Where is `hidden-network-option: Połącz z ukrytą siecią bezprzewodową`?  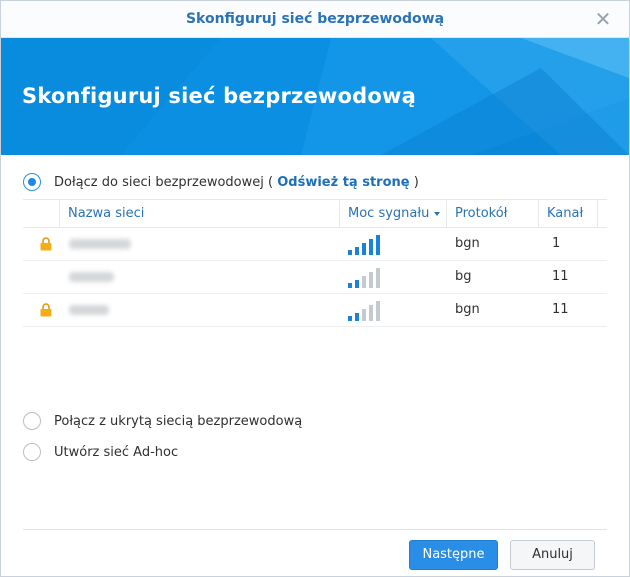 hidden-network-option: Połącz z ukrytą siecią bezprzewodową is located at coordinates (162, 421).